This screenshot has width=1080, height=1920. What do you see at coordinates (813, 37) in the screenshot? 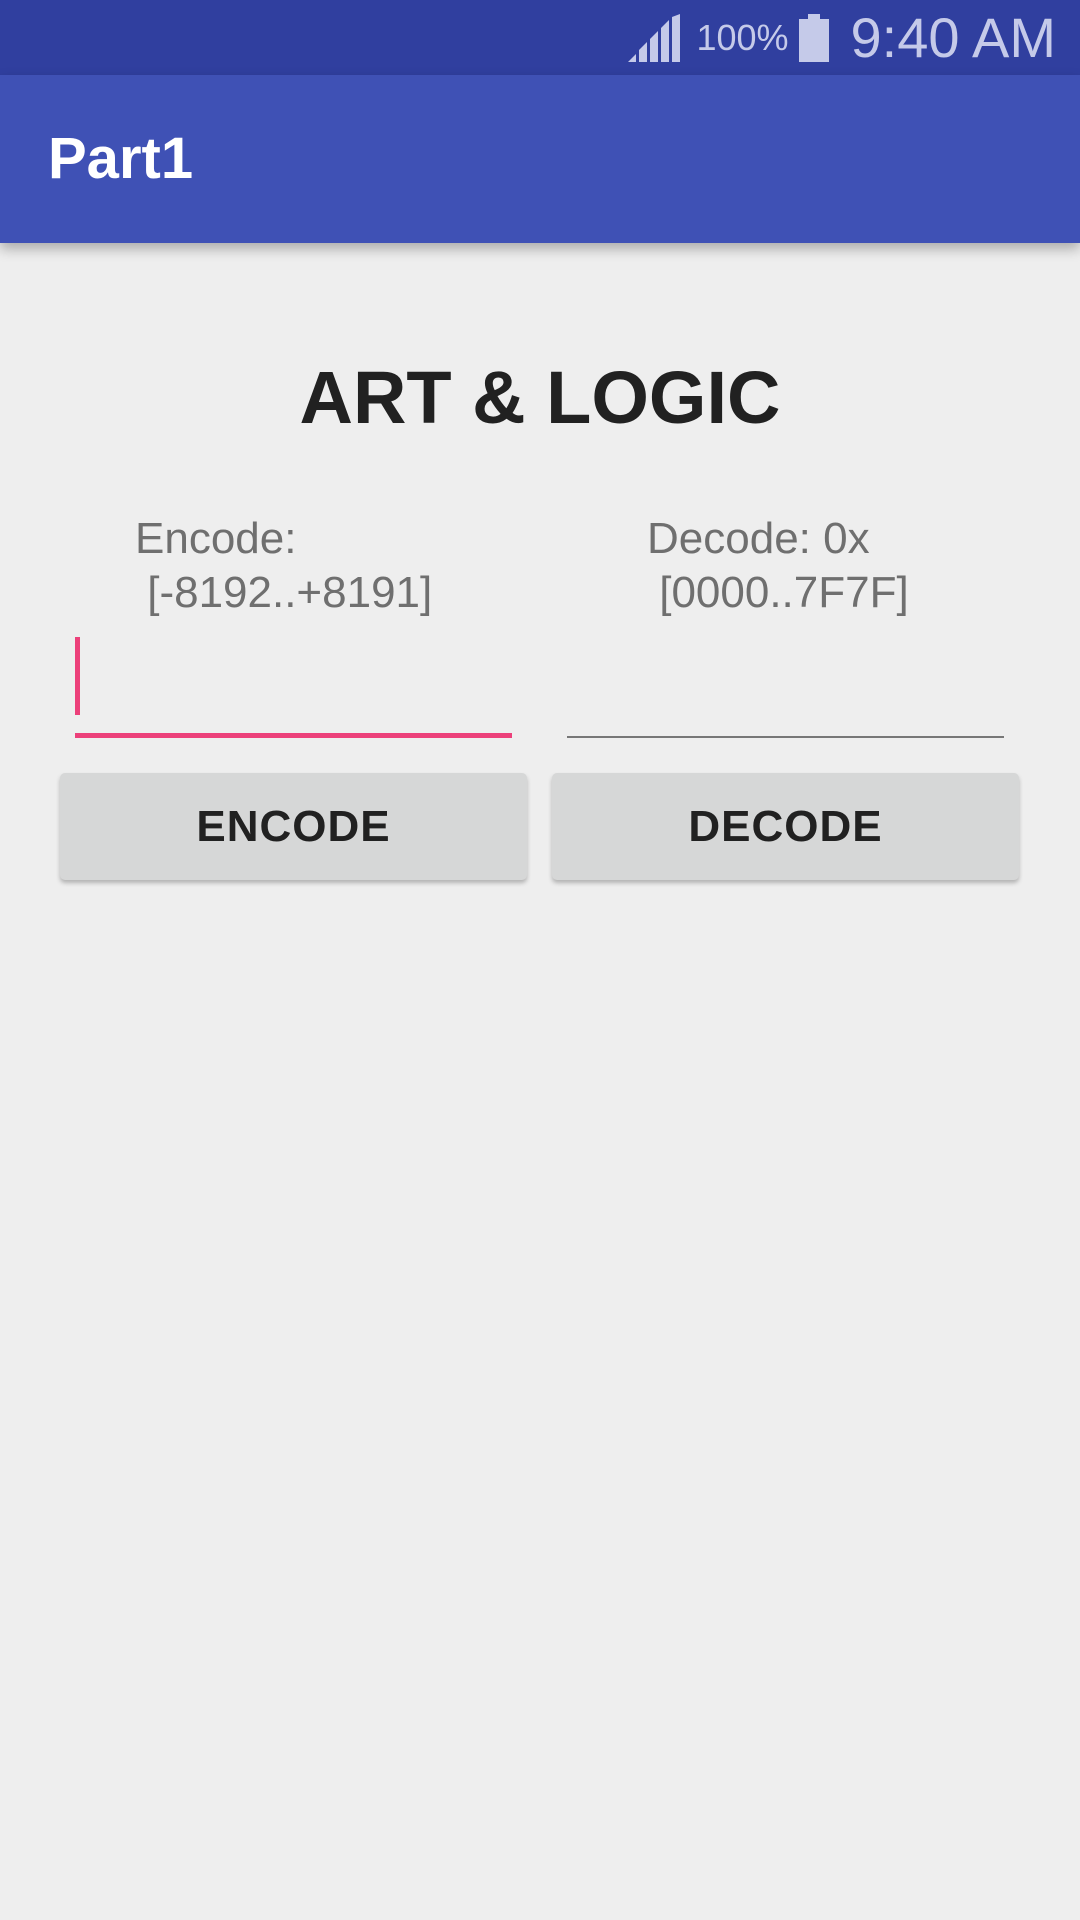
I see `battery-full-icon` at bounding box center [813, 37].